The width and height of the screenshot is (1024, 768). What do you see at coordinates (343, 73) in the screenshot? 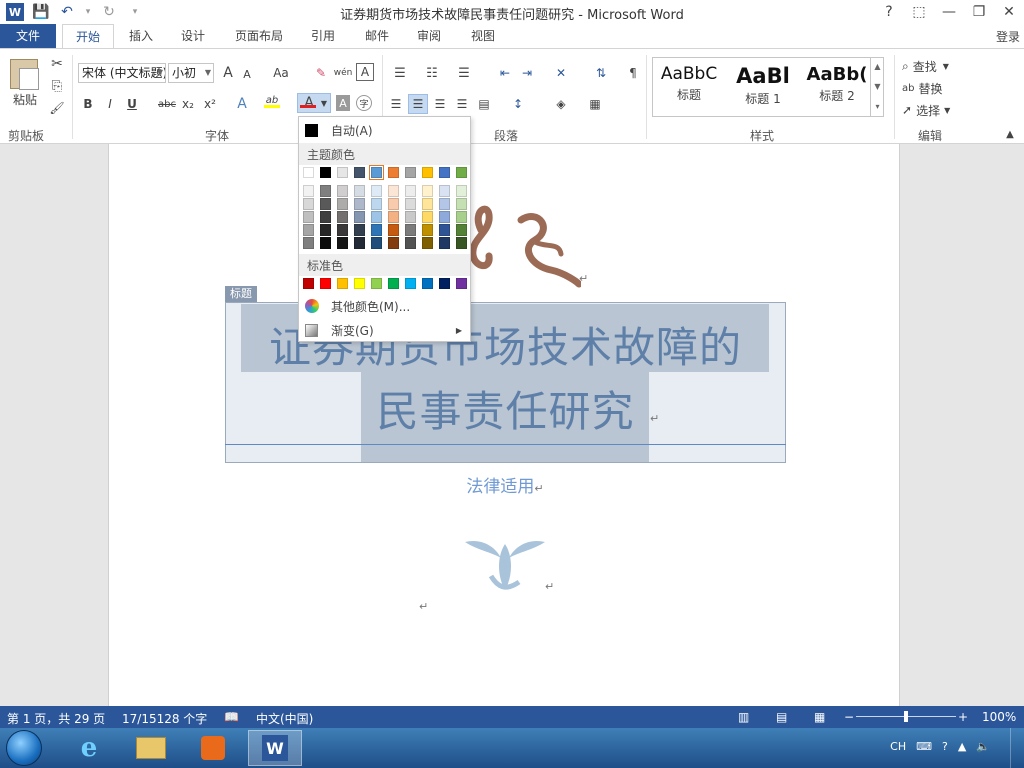
I see `phonetic-guide-button: wén` at bounding box center [343, 73].